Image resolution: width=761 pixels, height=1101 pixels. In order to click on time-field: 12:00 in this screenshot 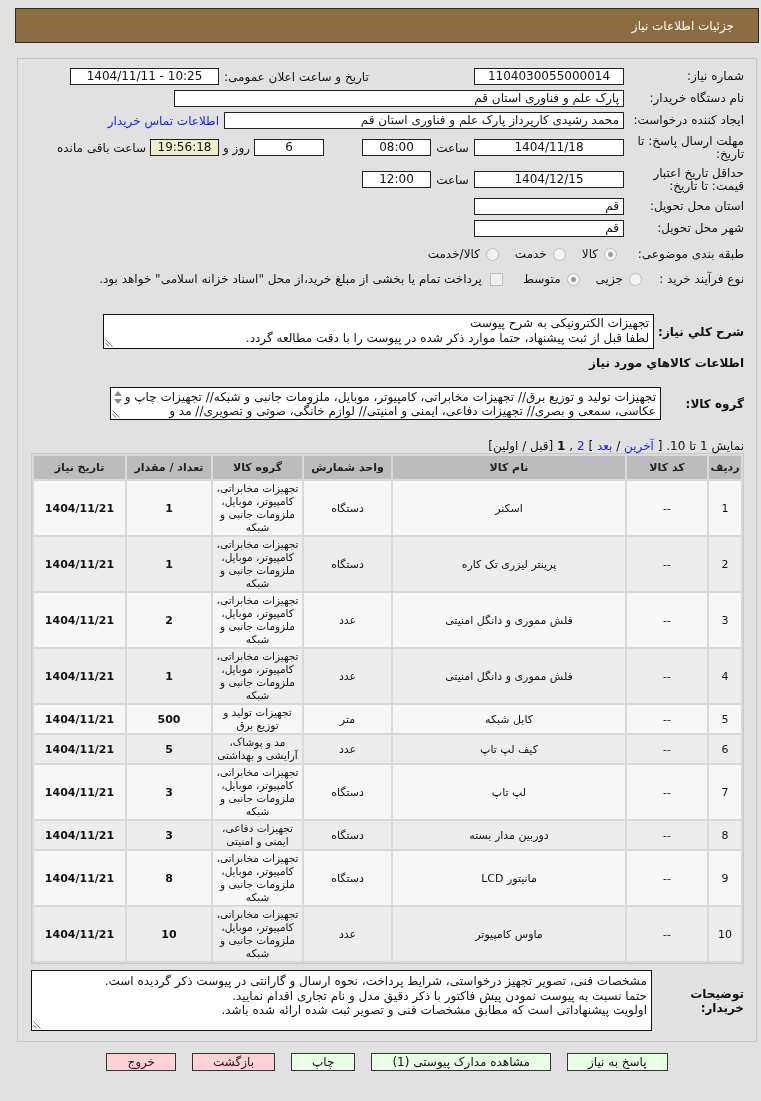, I will do `click(396, 179)`.